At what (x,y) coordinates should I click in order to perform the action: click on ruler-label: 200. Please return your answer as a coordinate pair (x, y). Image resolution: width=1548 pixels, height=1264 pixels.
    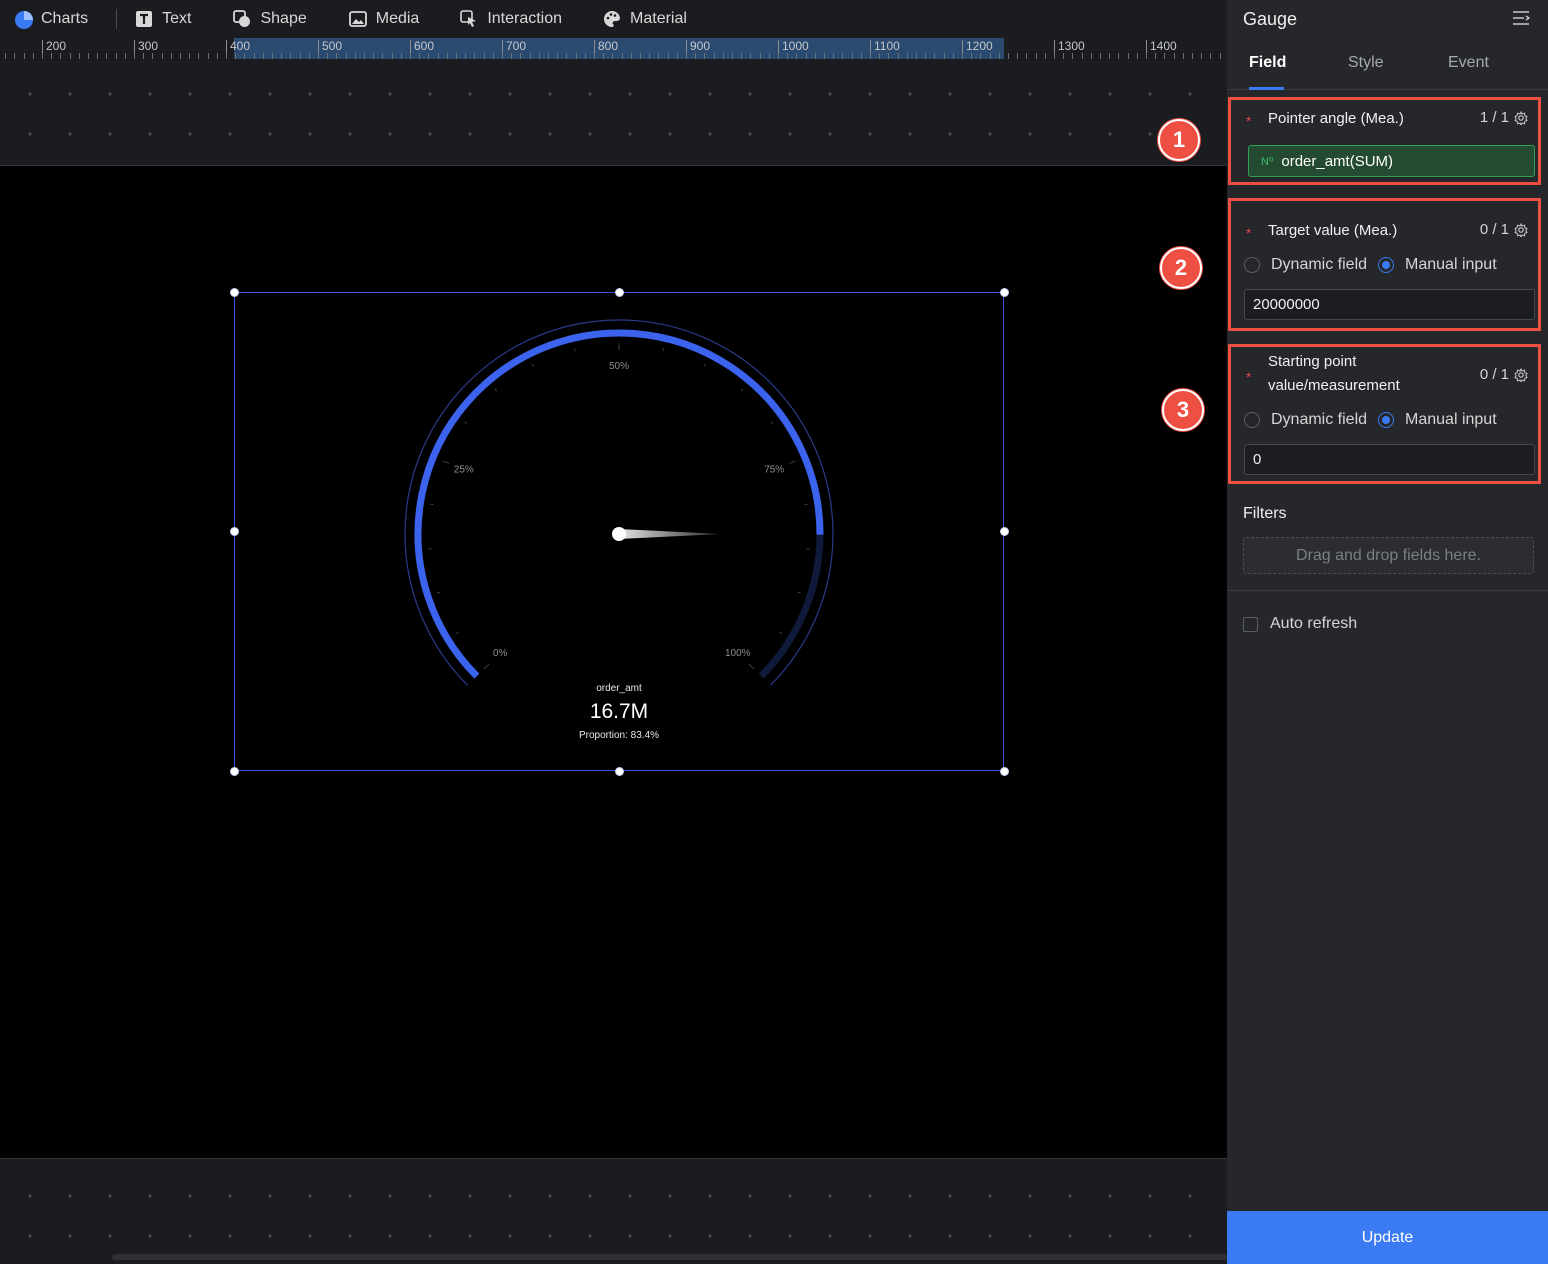
    Looking at the image, I should click on (56, 46).